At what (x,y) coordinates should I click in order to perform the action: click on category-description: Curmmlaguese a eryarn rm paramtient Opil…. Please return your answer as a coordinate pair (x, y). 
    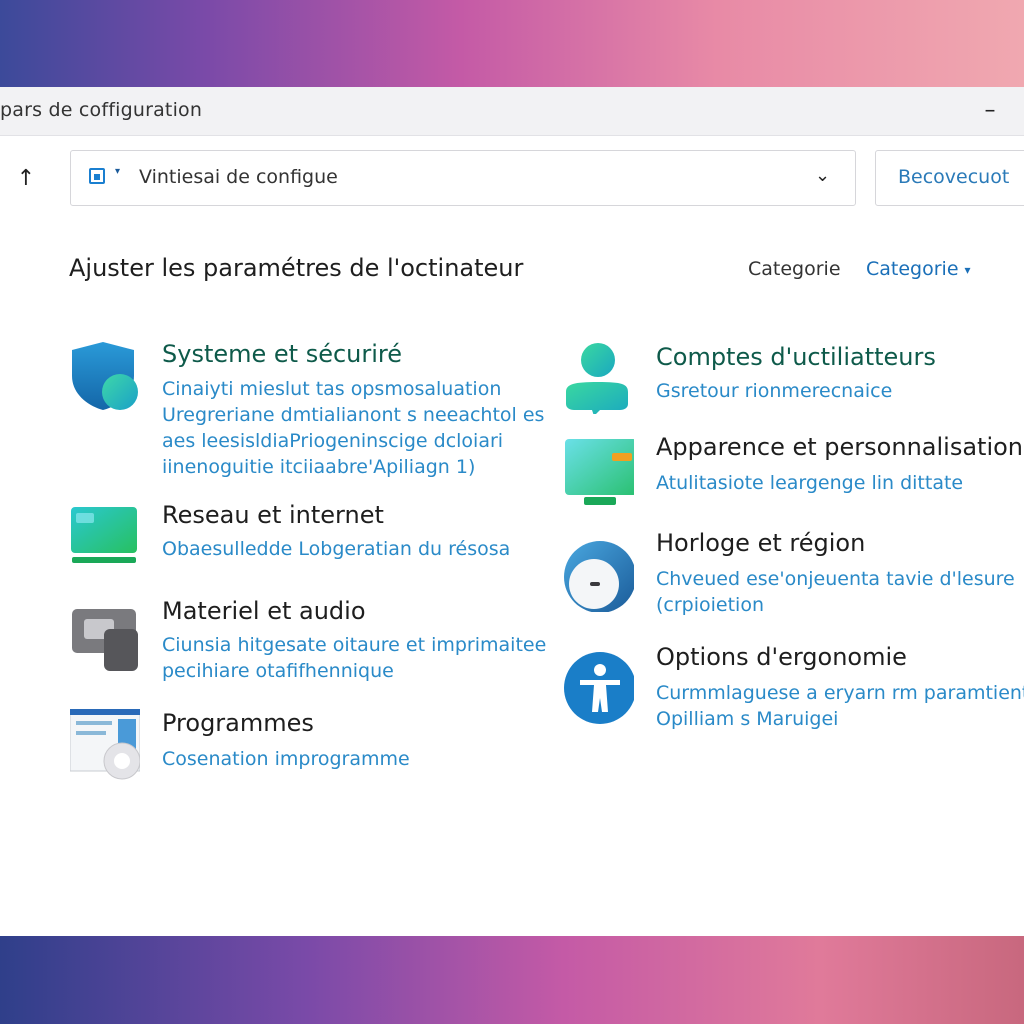
    Looking at the image, I should click on (840, 706).